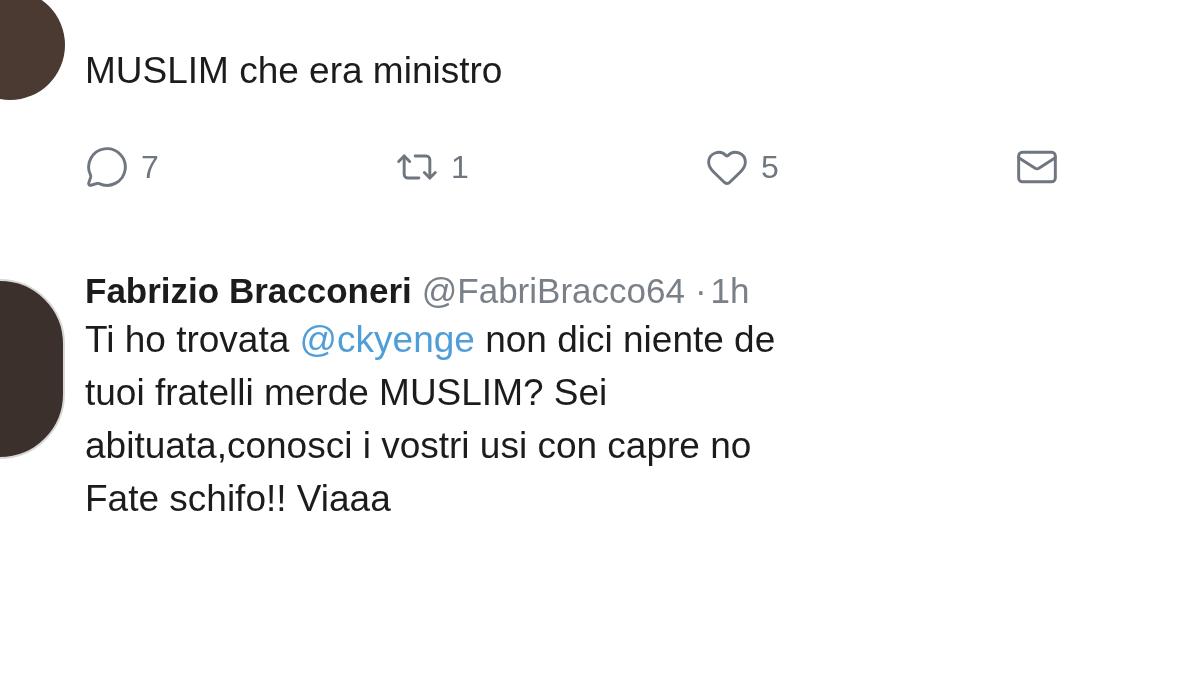  What do you see at coordinates (248, 291) in the screenshot?
I see `author-name: Fabrizio Bracconeri` at bounding box center [248, 291].